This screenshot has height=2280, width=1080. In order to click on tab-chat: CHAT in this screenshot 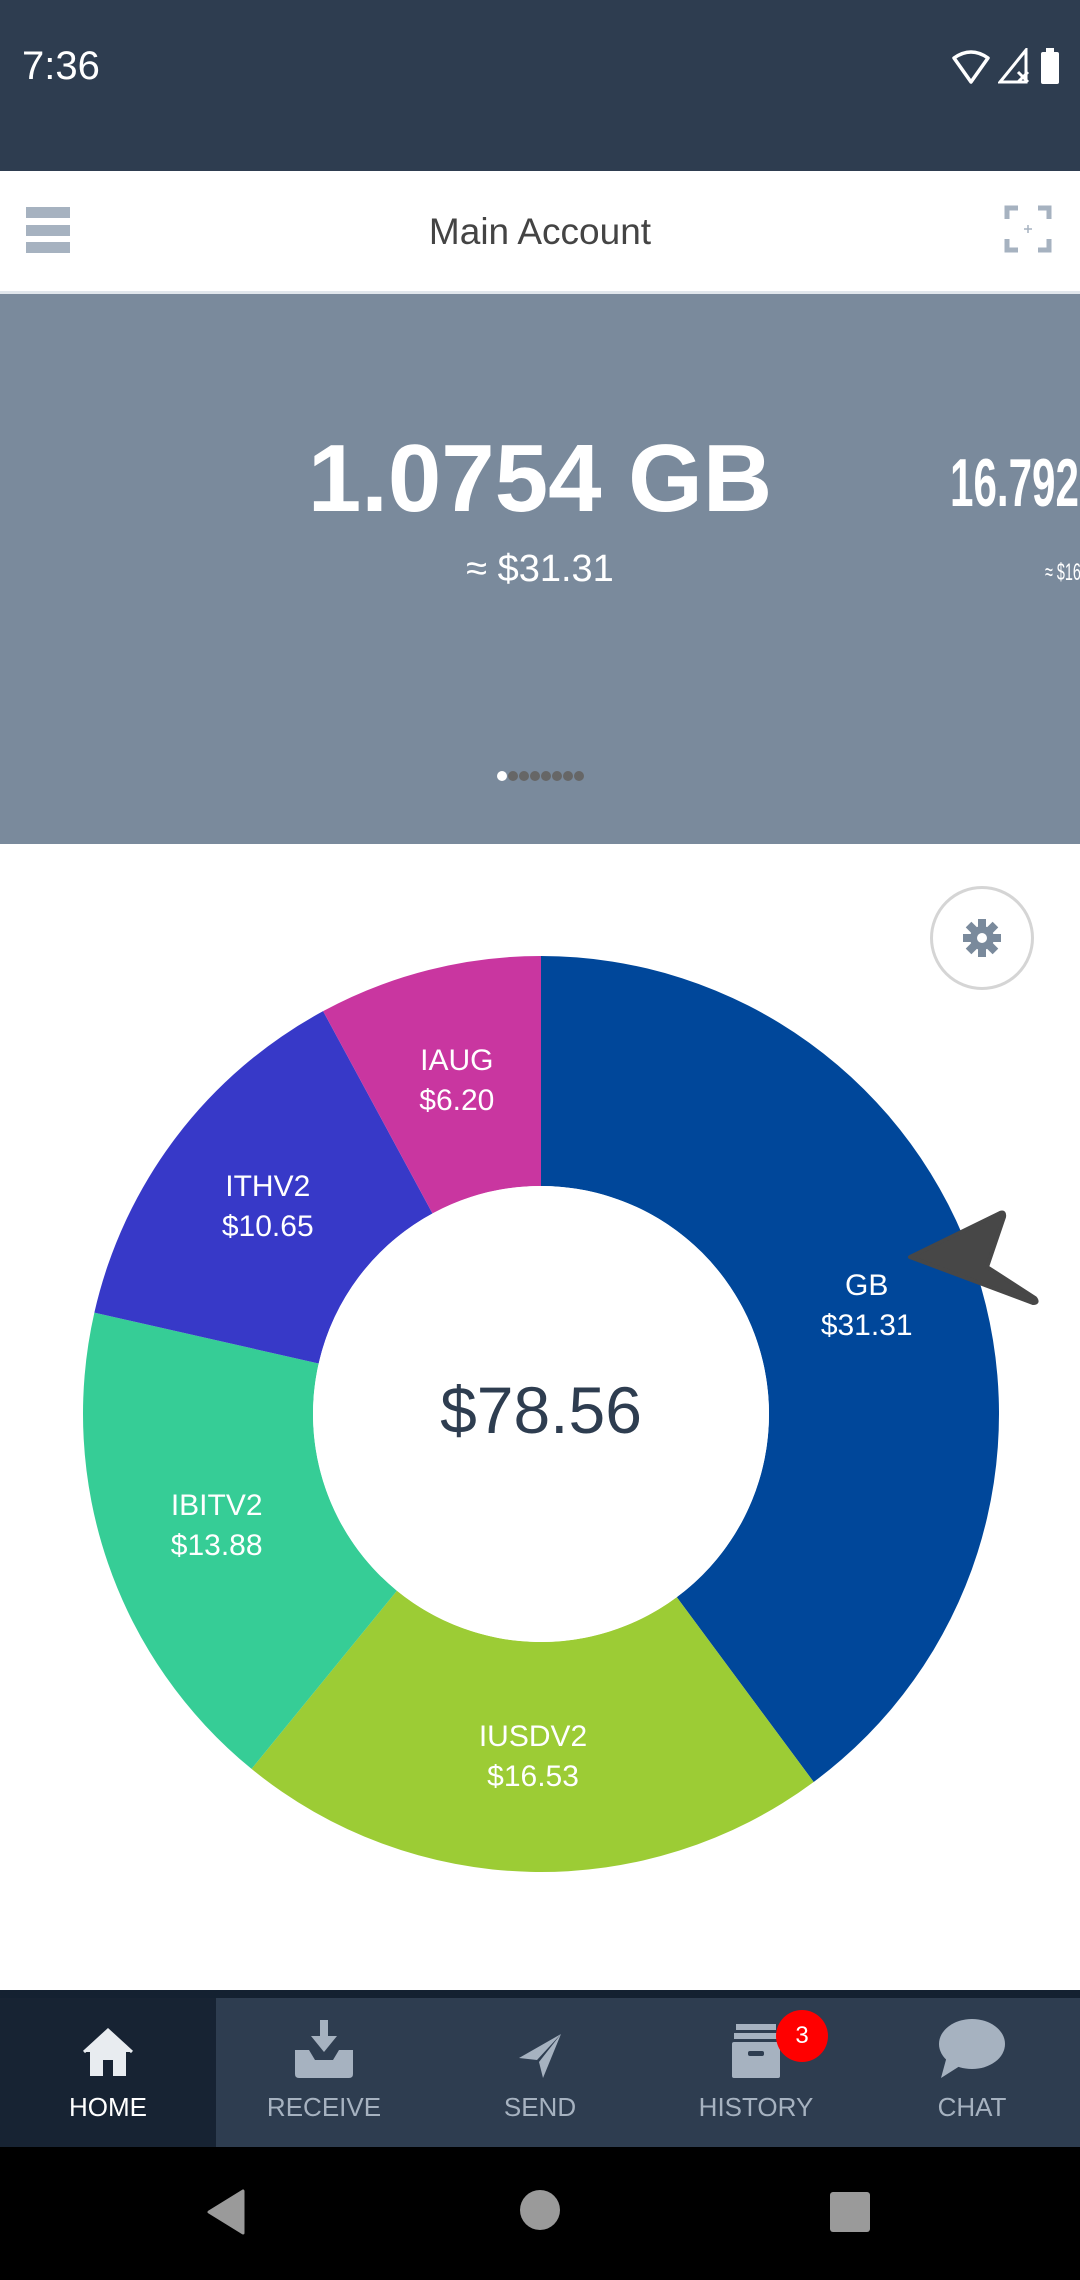, I will do `click(972, 2072)`.